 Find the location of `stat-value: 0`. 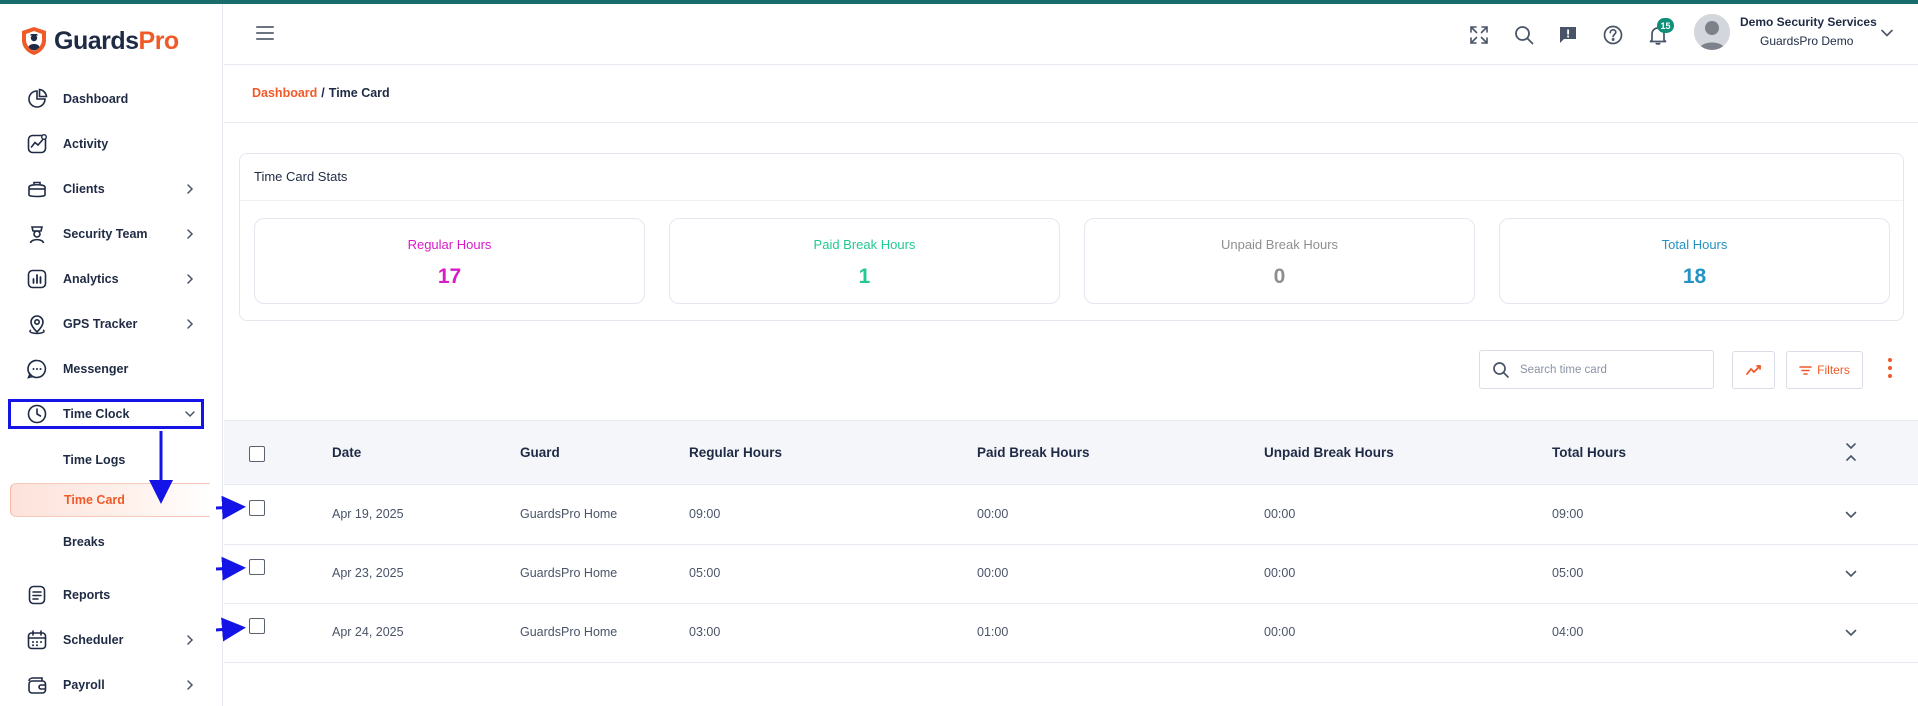

stat-value: 0 is located at coordinates (1279, 276).